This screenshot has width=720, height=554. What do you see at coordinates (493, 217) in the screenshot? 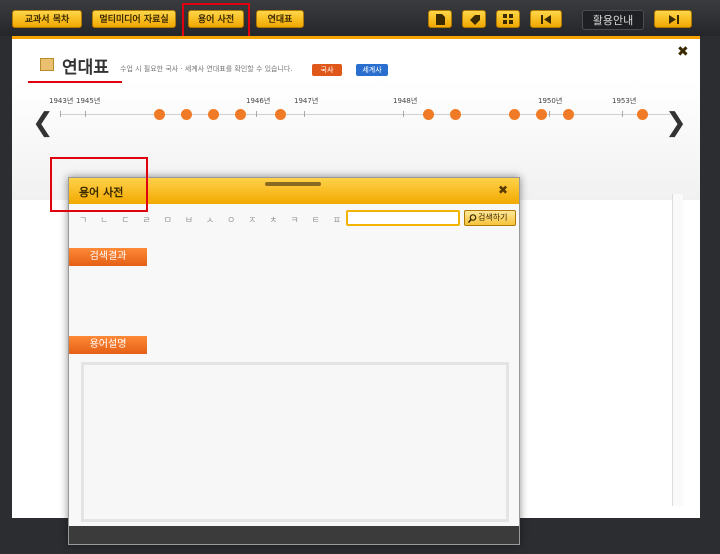
I see `search-button-label: 검색하기` at bounding box center [493, 217].